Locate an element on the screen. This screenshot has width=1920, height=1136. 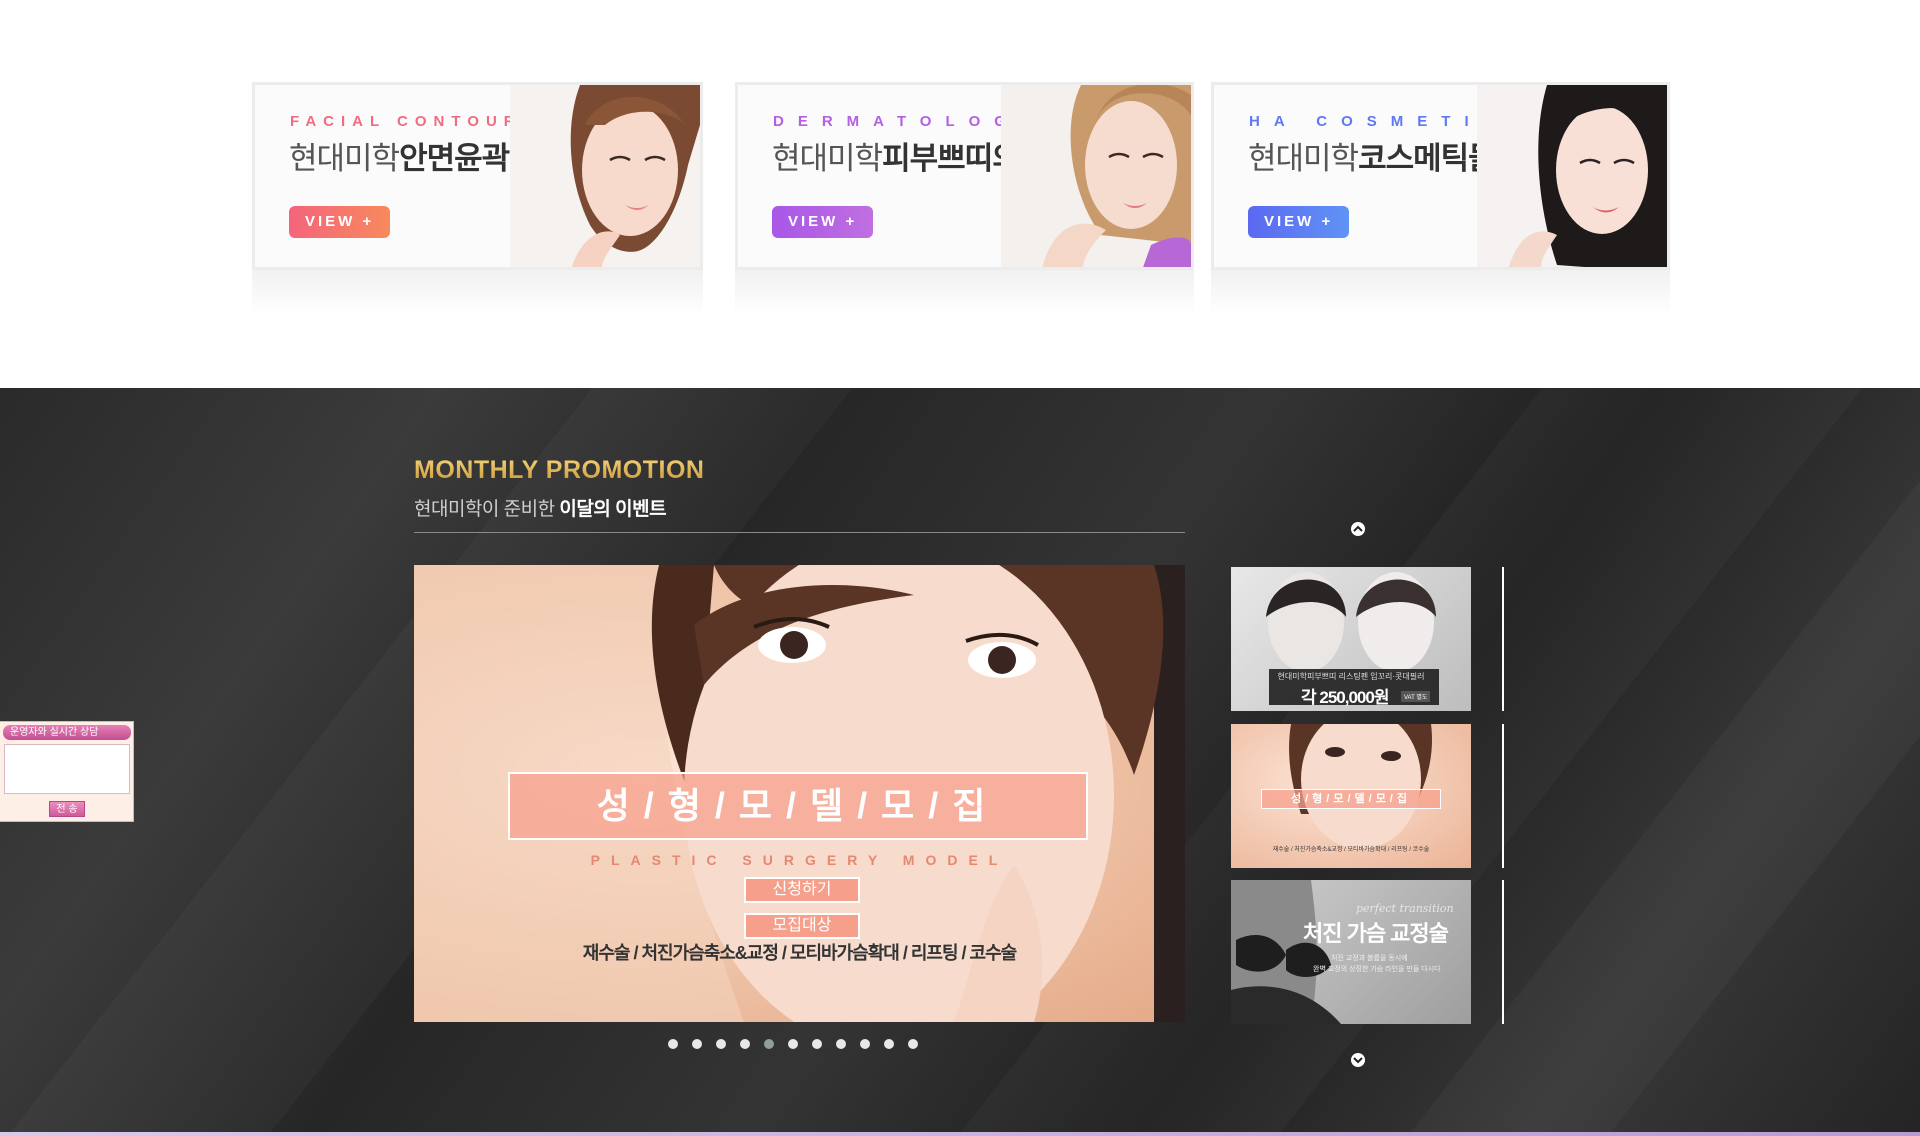
pagination-dot-active is located at coordinates (769, 1044).